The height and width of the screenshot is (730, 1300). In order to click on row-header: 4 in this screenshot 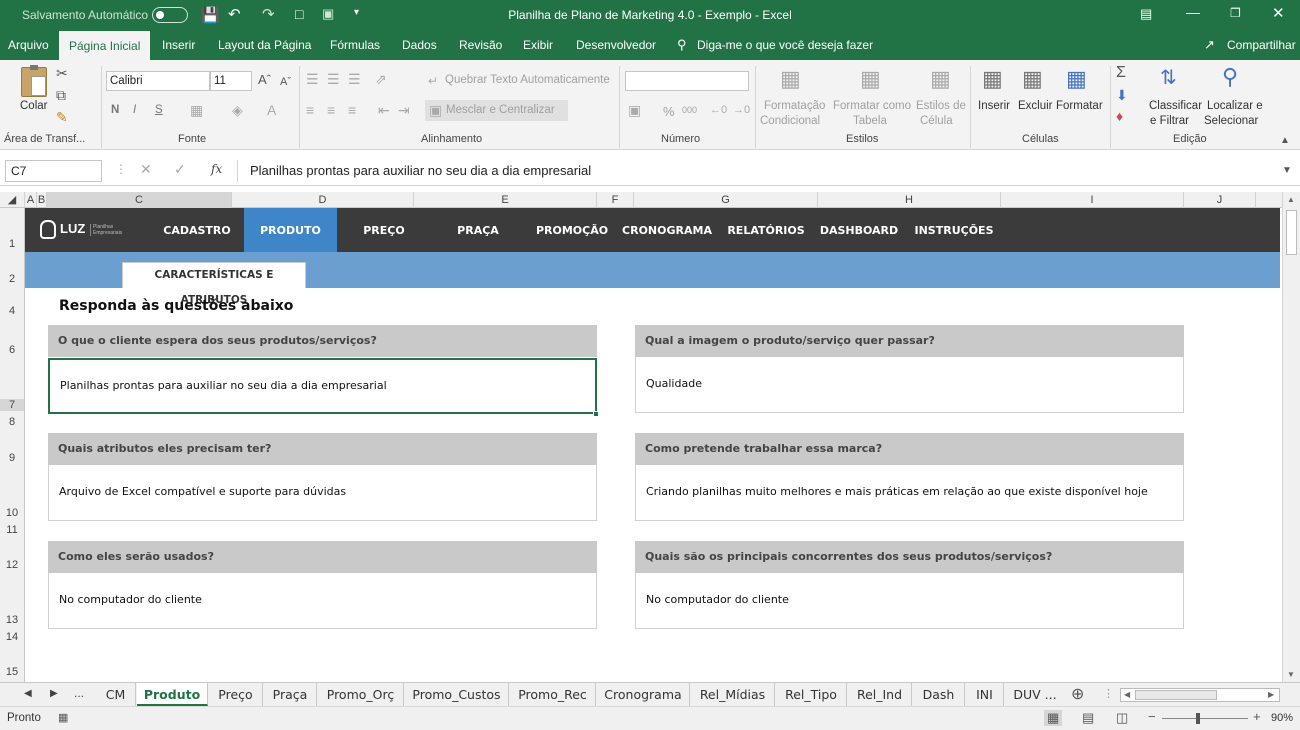, I will do `click(12, 311)`.